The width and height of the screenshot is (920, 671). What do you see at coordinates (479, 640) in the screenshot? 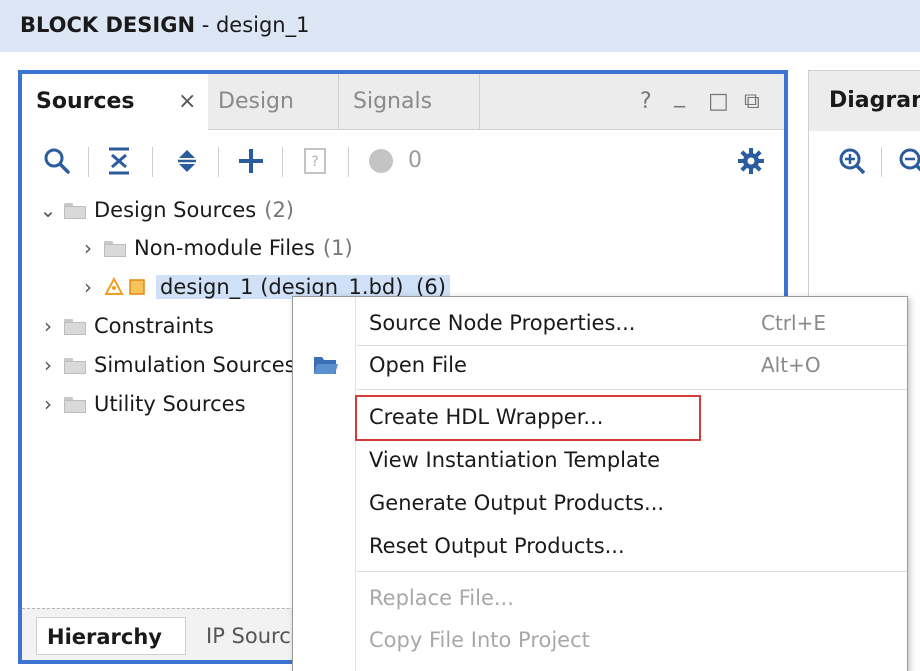
I see `menu-item-label: Copy File Into Project` at bounding box center [479, 640].